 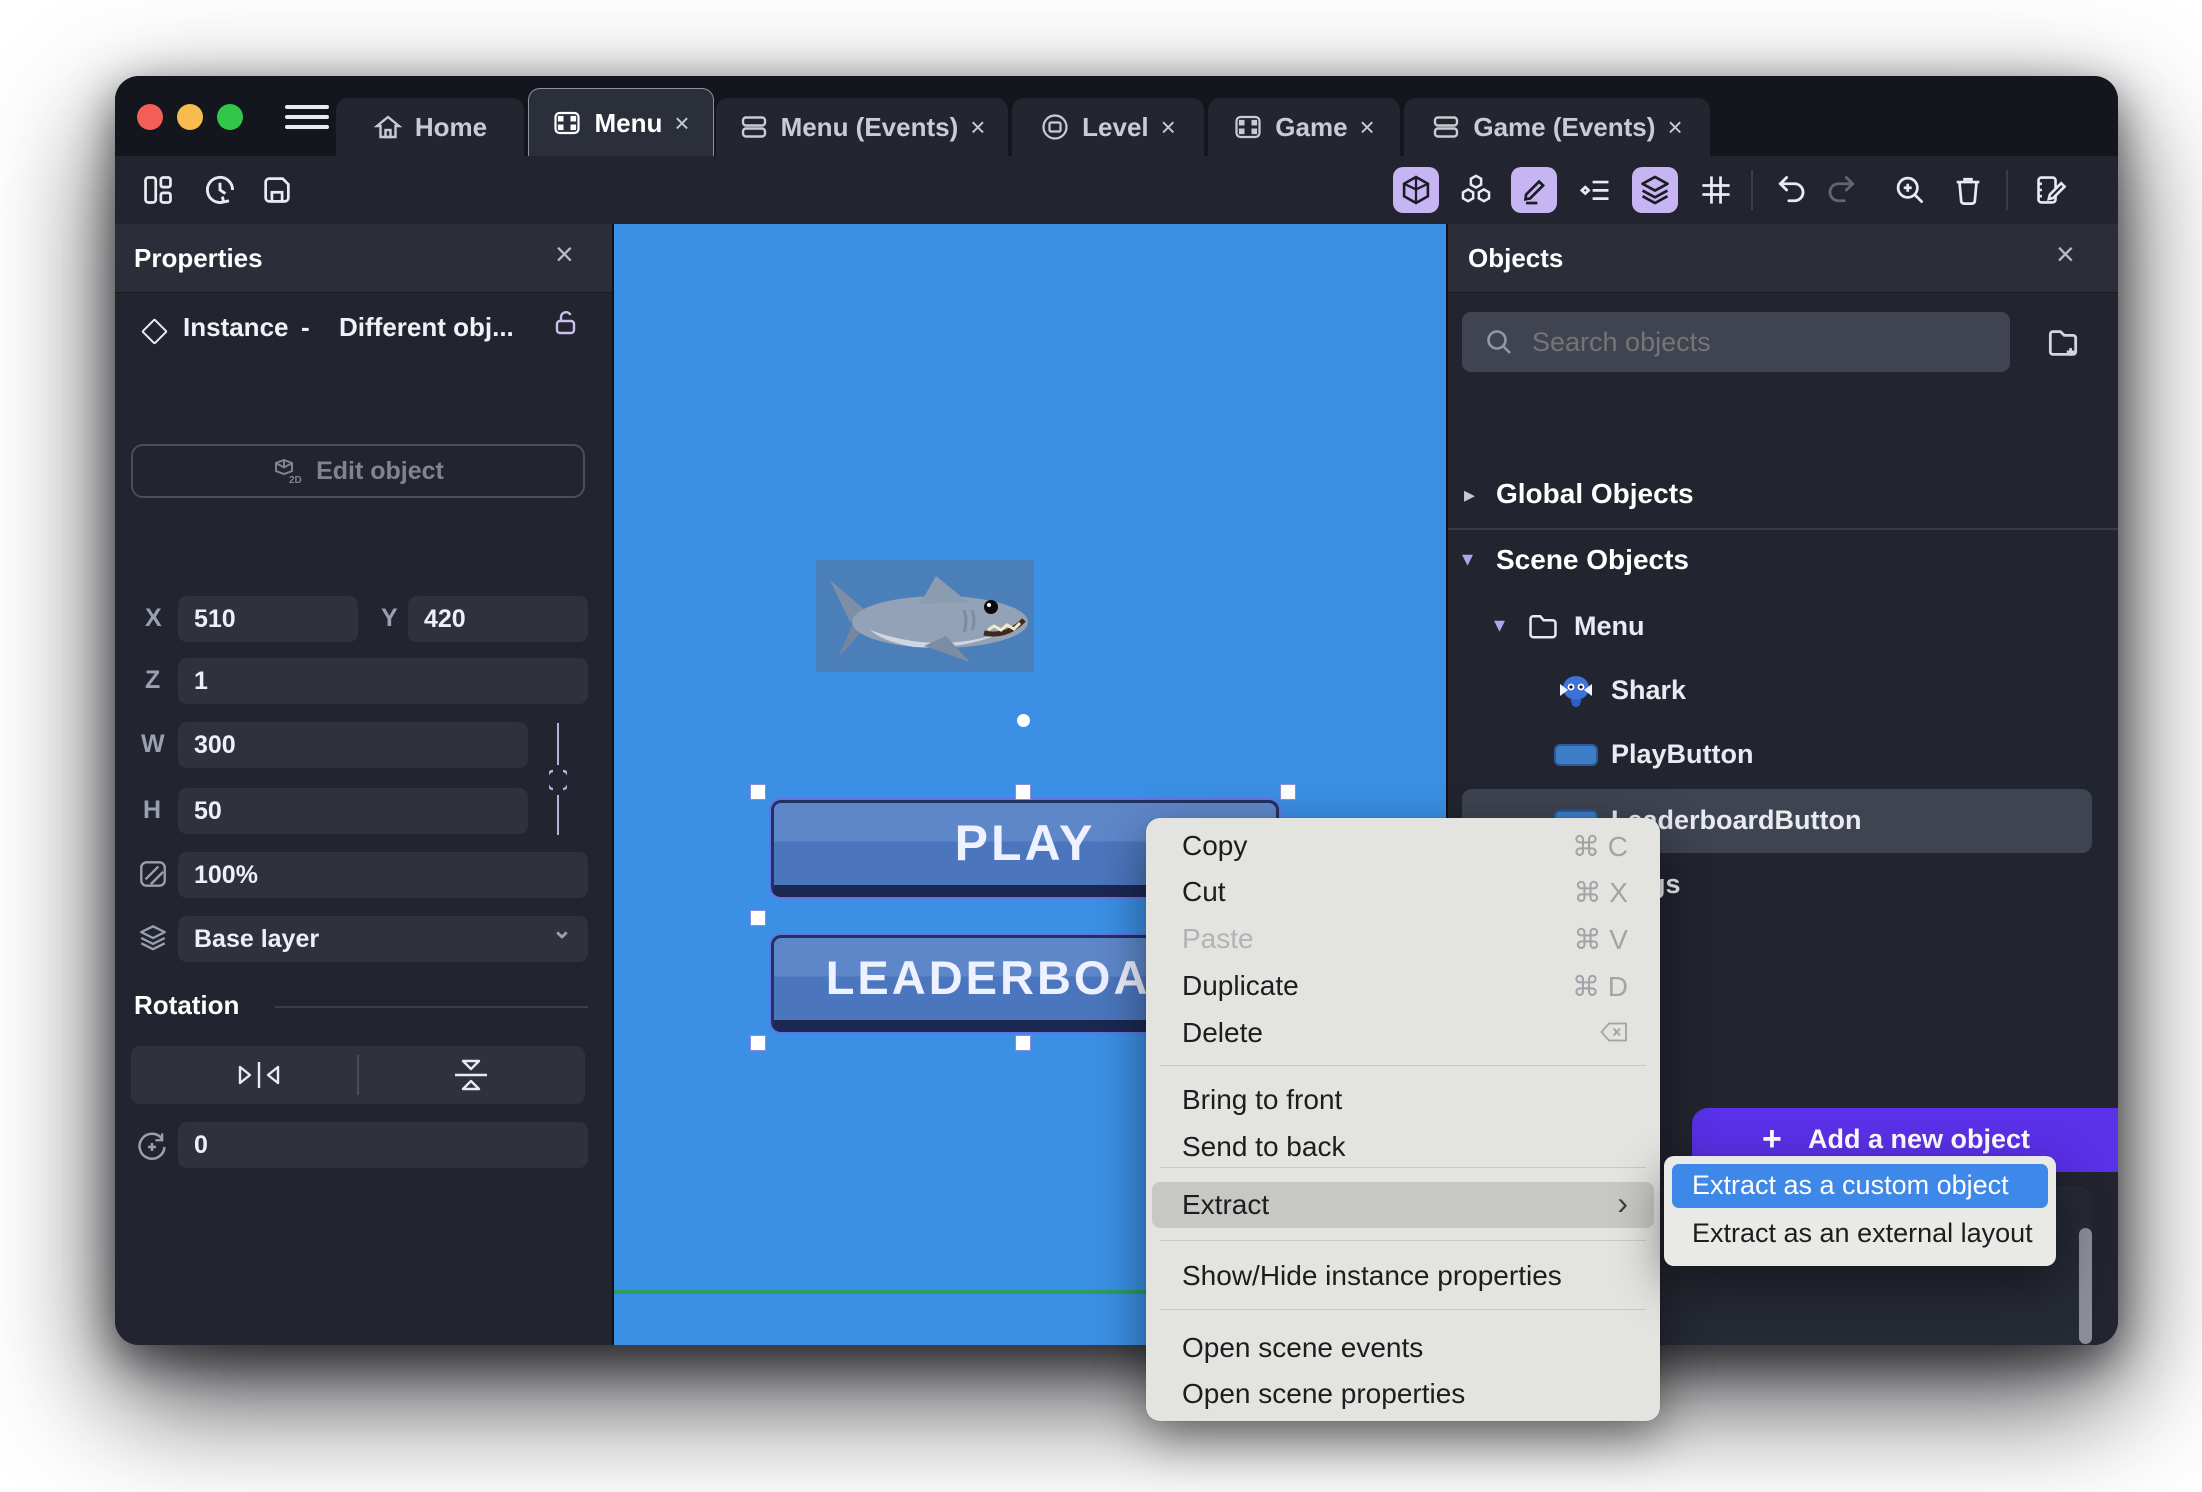 What do you see at coordinates (383, 875) in the screenshot?
I see `opacity-input` at bounding box center [383, 875].